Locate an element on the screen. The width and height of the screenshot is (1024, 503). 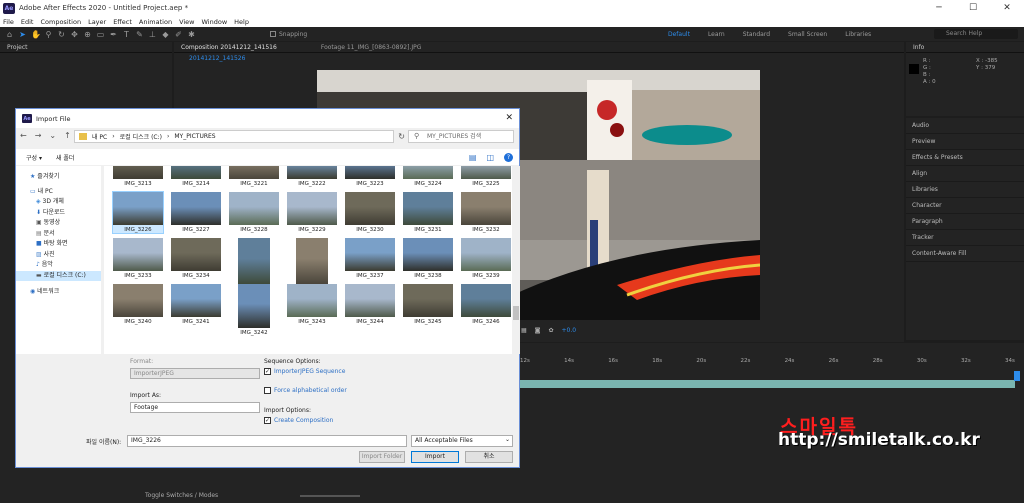
menu-layer: Layer is located at coordinates (97, 22).